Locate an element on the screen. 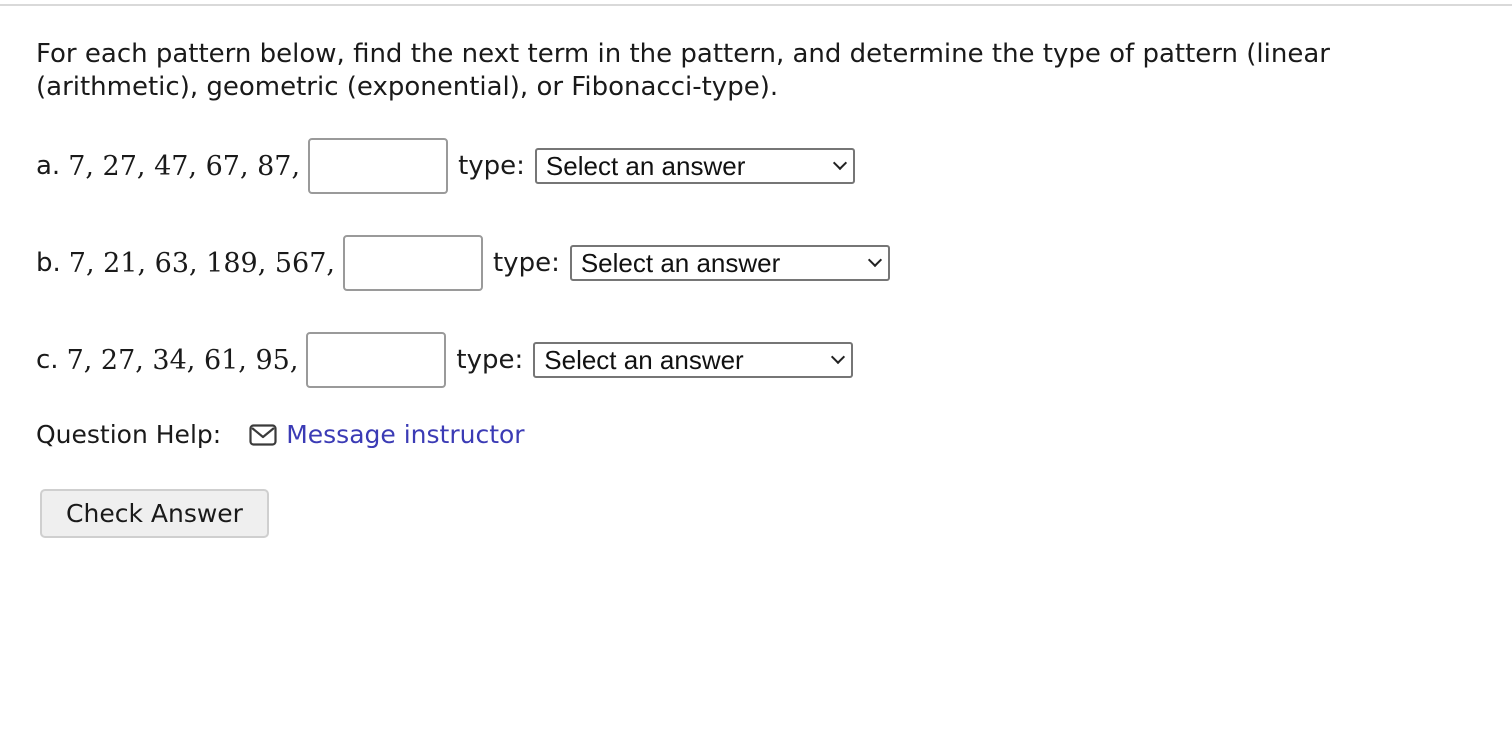  next-term-input-c is located at coordinates (376, 360).